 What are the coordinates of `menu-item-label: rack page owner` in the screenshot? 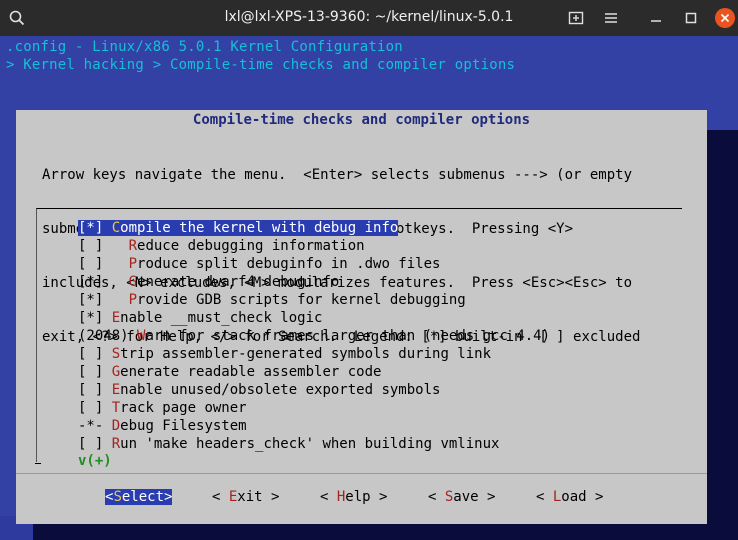 It's located at (183, 408).